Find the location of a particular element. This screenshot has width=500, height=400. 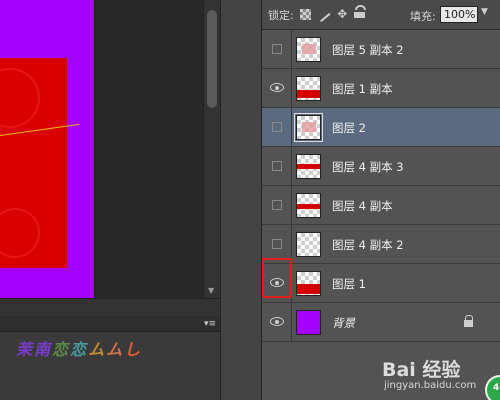

lock-position-icon: ✥ is located at coordinates (342, 14).